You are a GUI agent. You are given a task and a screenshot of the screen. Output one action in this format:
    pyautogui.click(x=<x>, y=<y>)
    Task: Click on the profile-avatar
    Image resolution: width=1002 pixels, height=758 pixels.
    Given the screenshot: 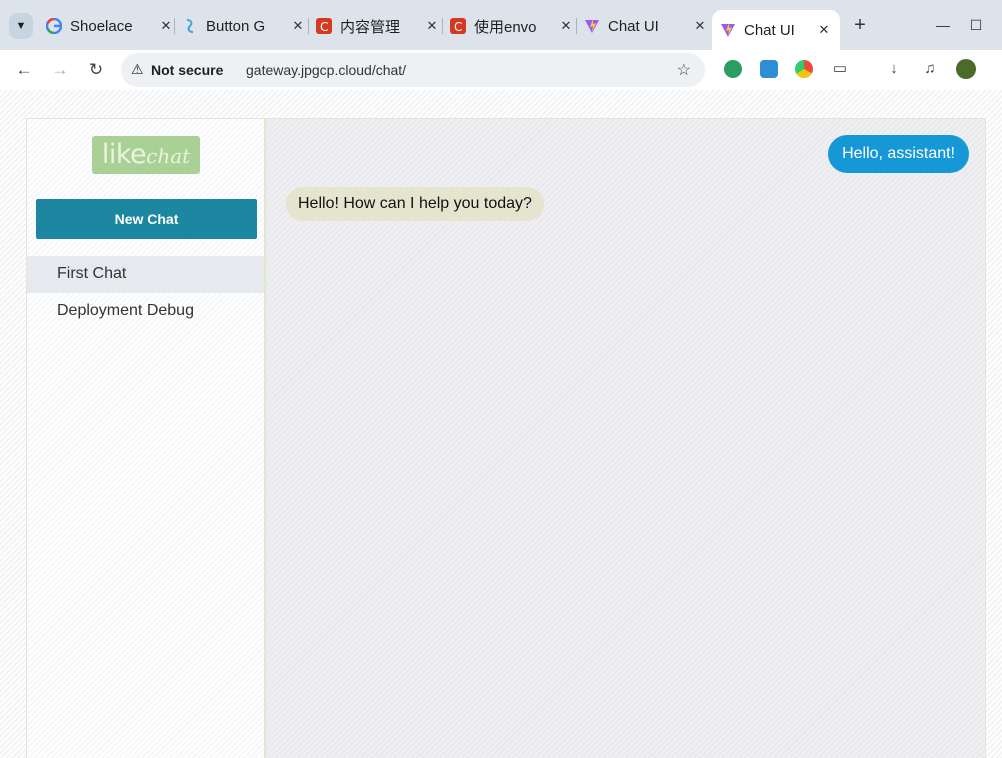 What is the action you would take?
    pyautogui.click(x=966, y=69)
    